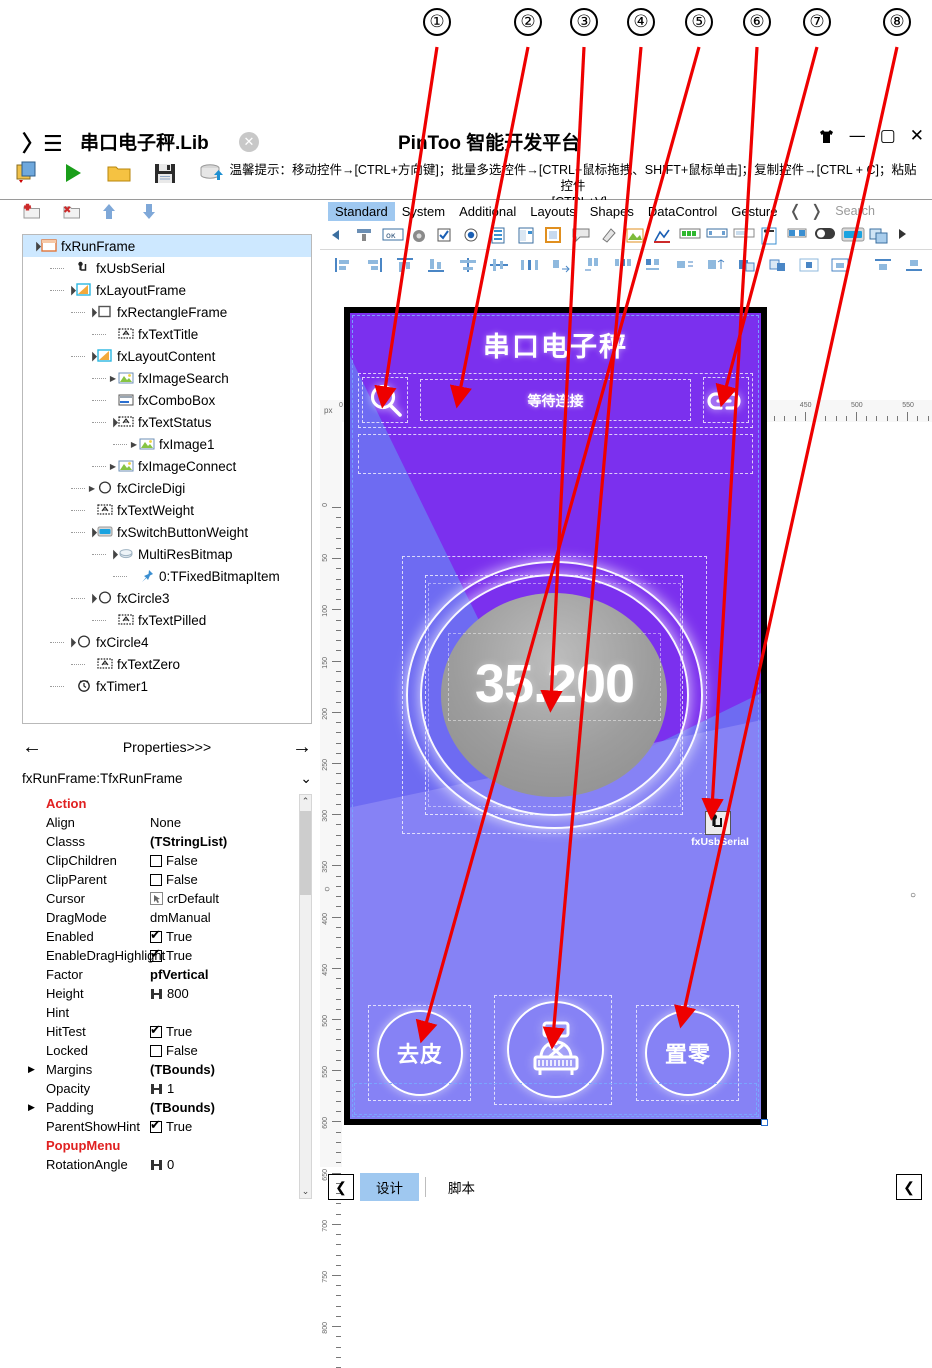 The width and height of the screenshot is (932, 1368). Describe the element at coordinates (327, 889) in the screenshot. I see `canvas-left-handle: ○` at that location.